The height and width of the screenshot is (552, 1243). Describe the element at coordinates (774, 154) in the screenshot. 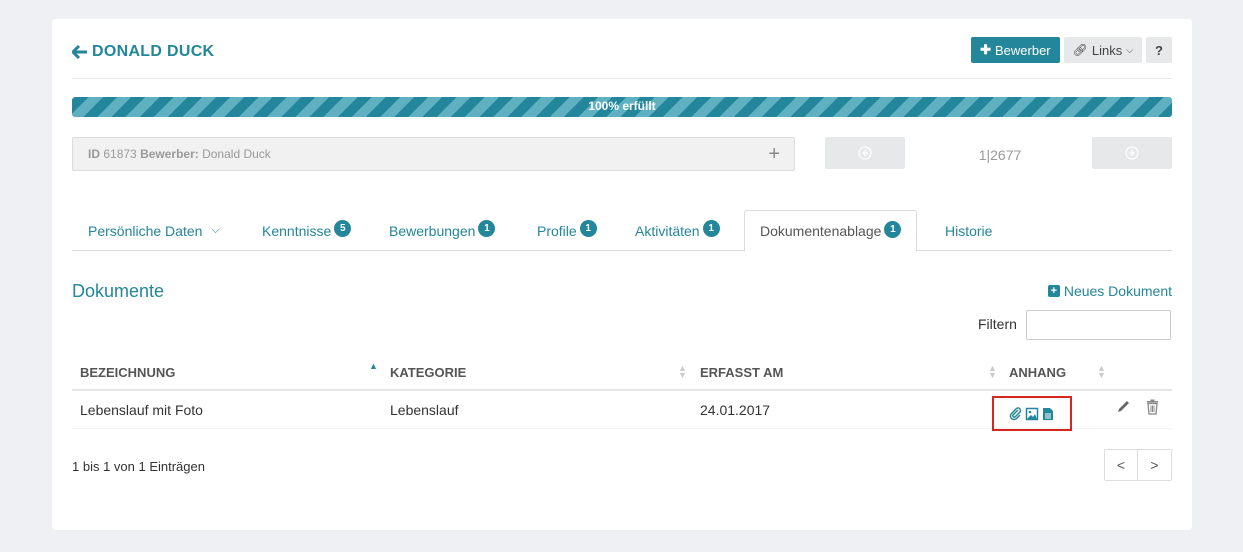

I see `expand-plus-icon: +` at that location.